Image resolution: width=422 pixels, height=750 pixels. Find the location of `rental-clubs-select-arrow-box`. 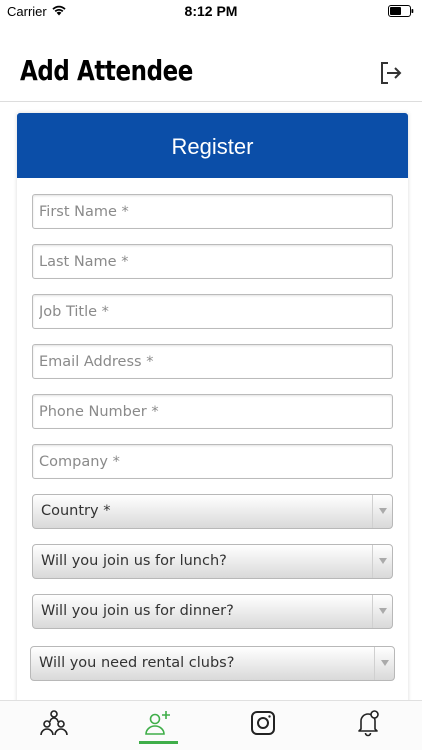

rental-clubs-select-arrow-box is located at coordinates (384, 663).